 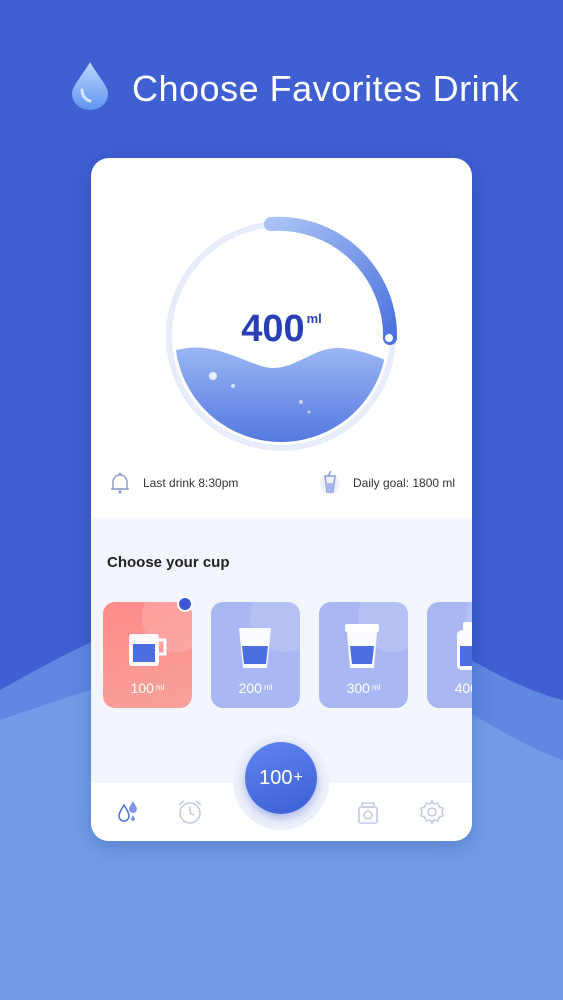 I want to click on cup-option-200: 200 ml, so click(x=255, y=655).